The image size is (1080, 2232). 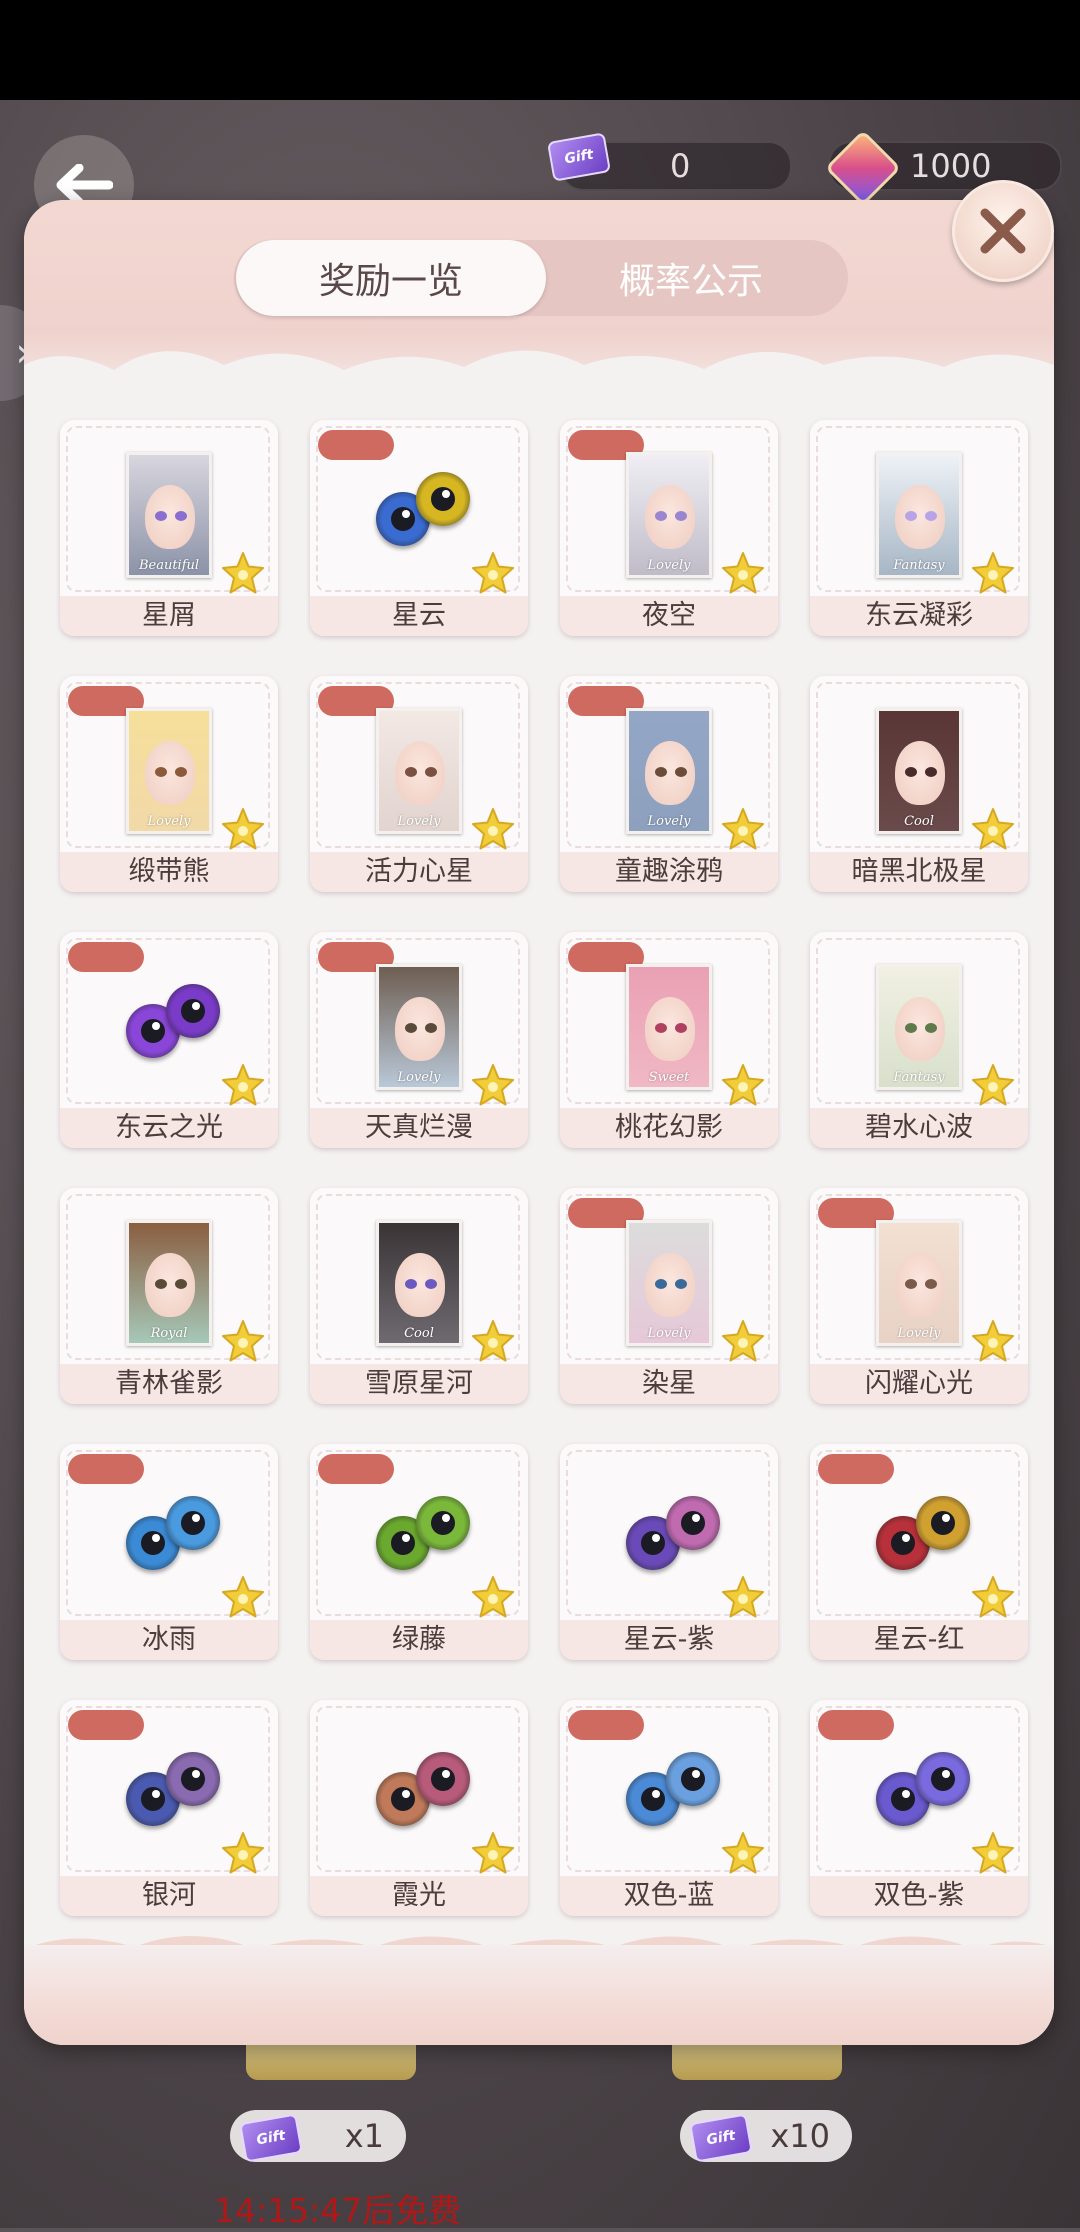 I want to click on reward-item: 双色-紫, so click(x=919, y=1808).